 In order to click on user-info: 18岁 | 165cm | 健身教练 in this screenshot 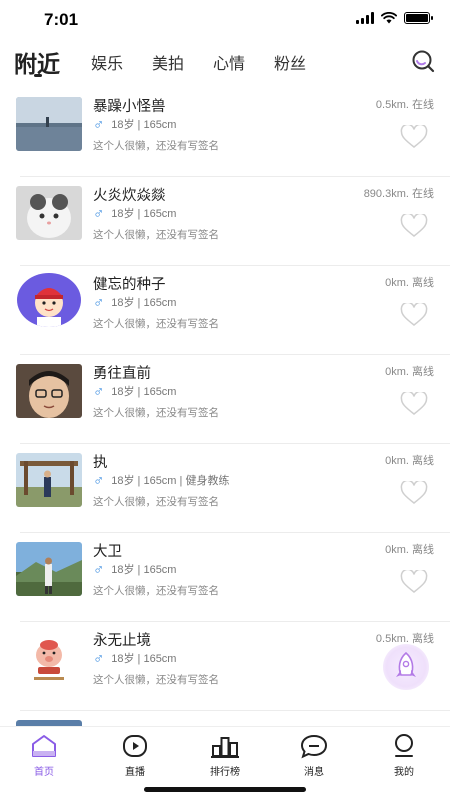, I will do `click(170, 481)`.